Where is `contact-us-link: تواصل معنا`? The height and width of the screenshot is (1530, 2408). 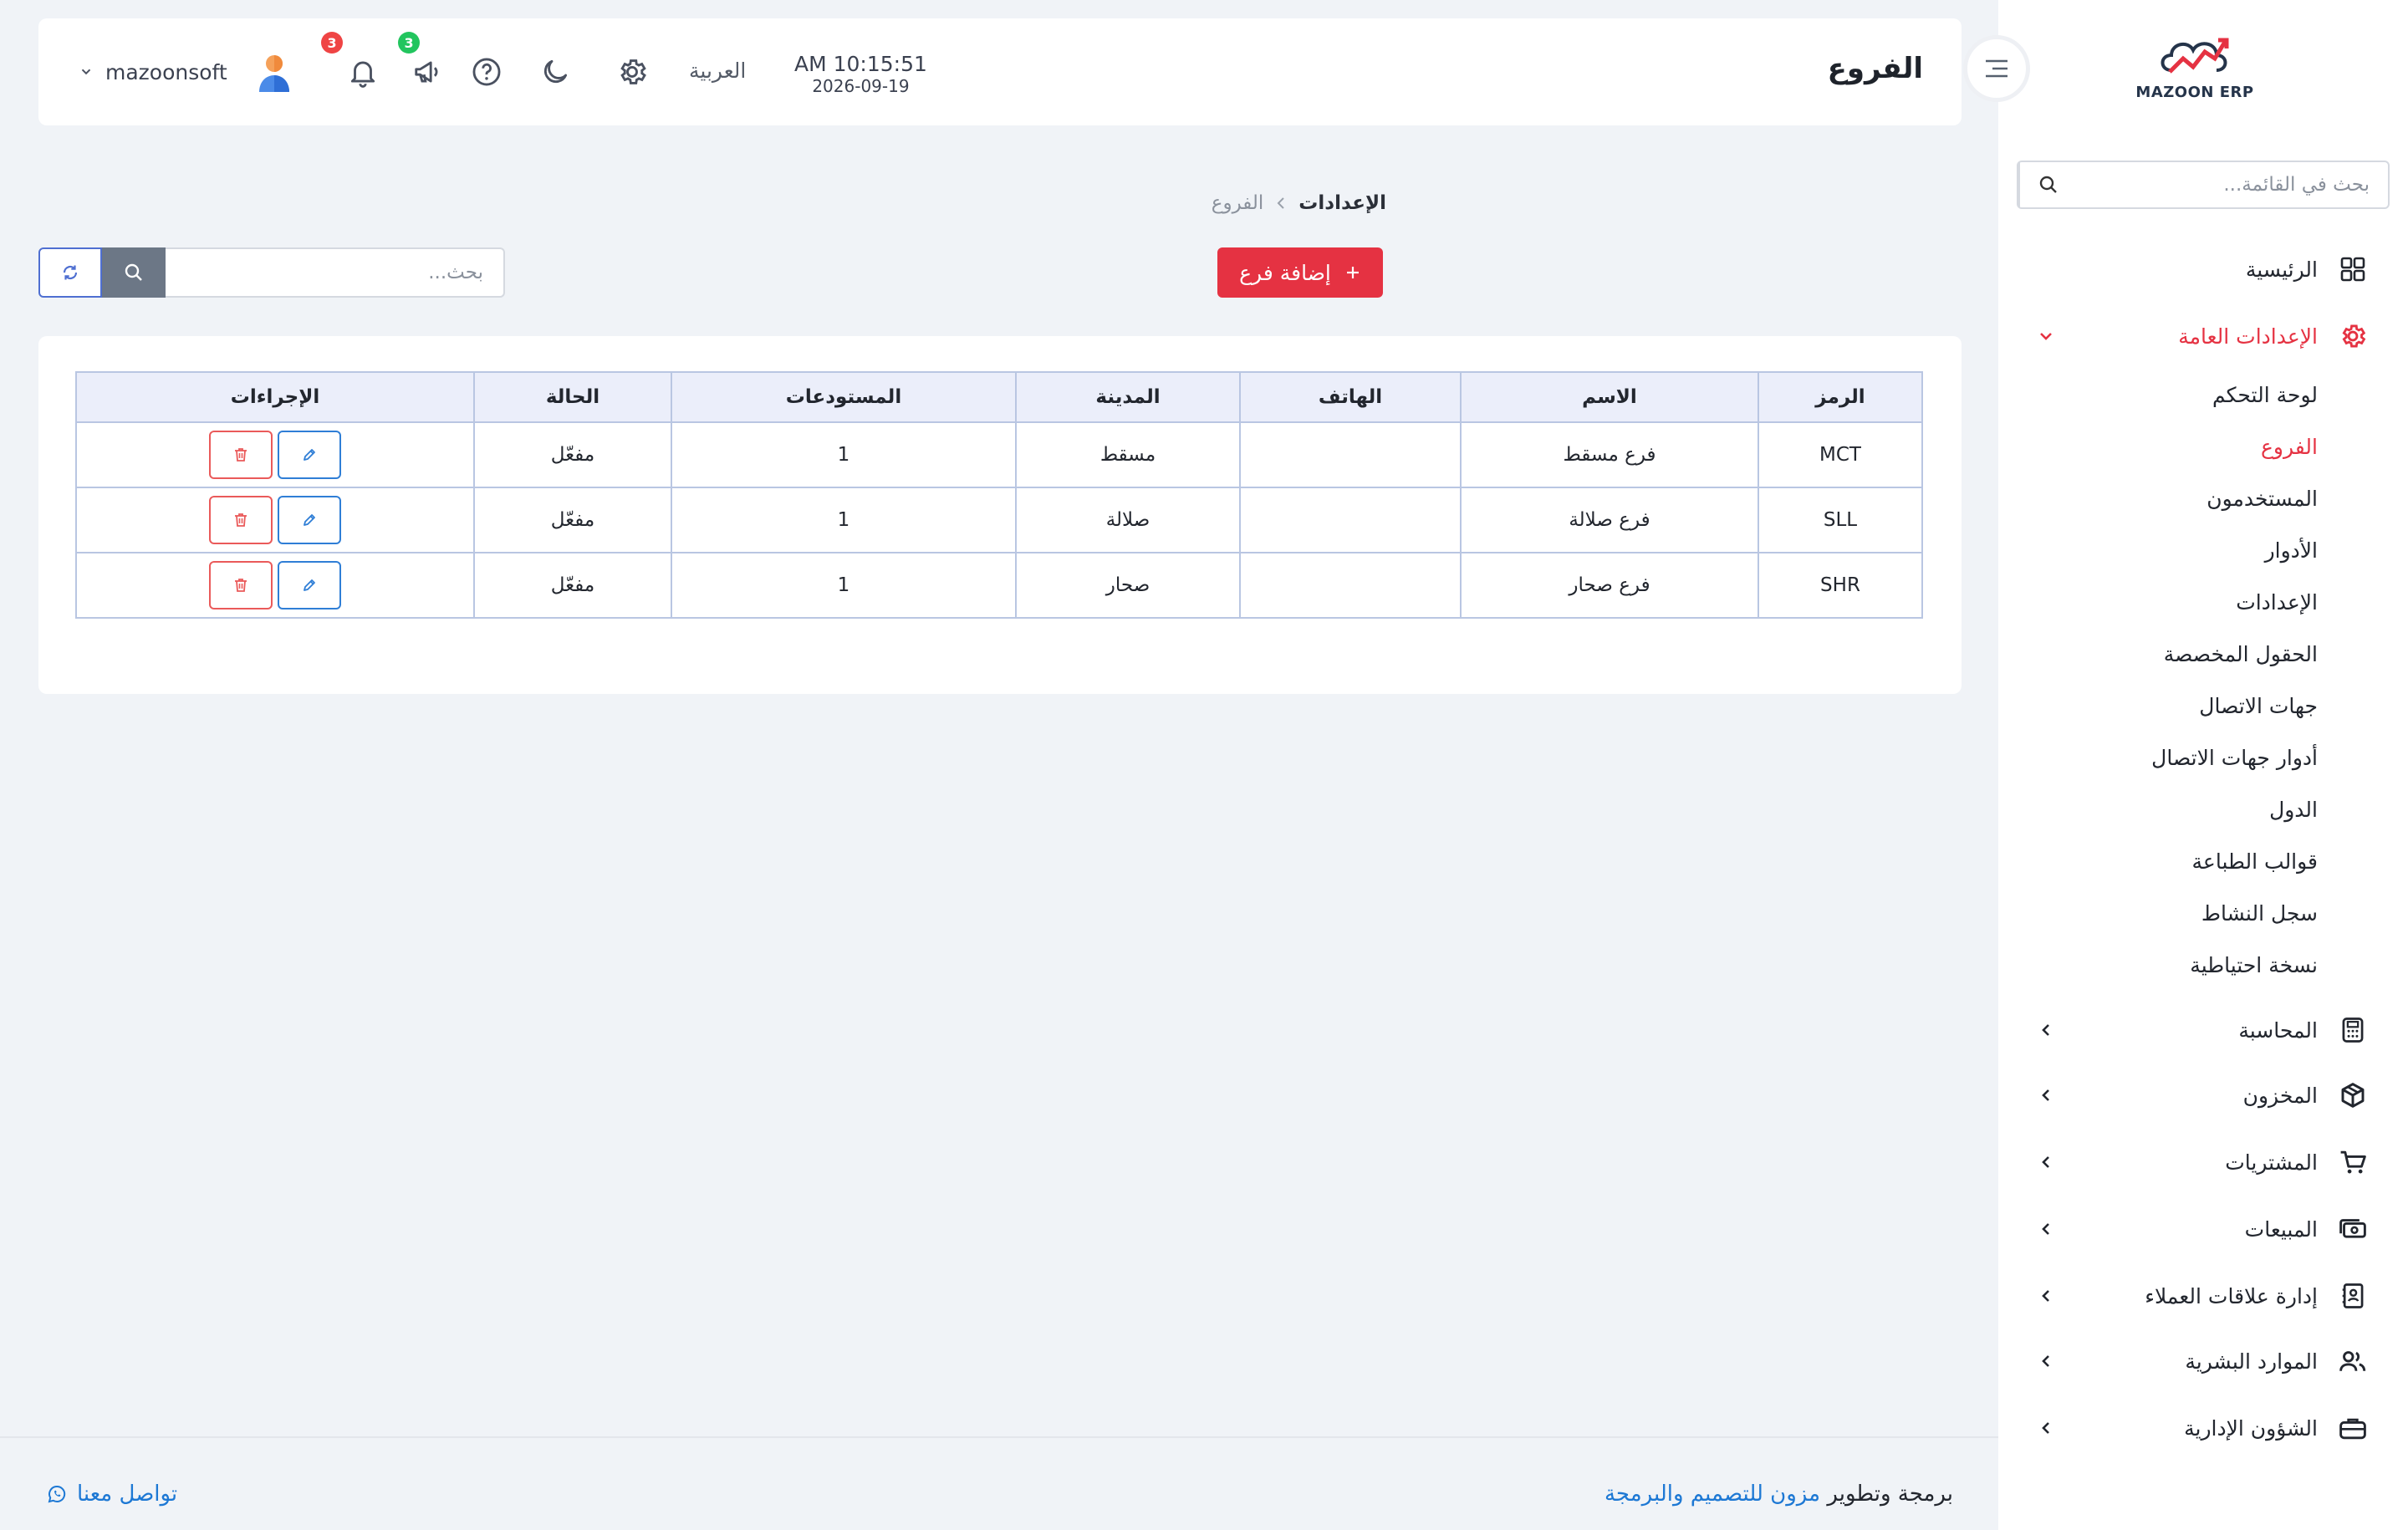
contact-us-link: تواصل معنا is located at coordinates (112, 1494).